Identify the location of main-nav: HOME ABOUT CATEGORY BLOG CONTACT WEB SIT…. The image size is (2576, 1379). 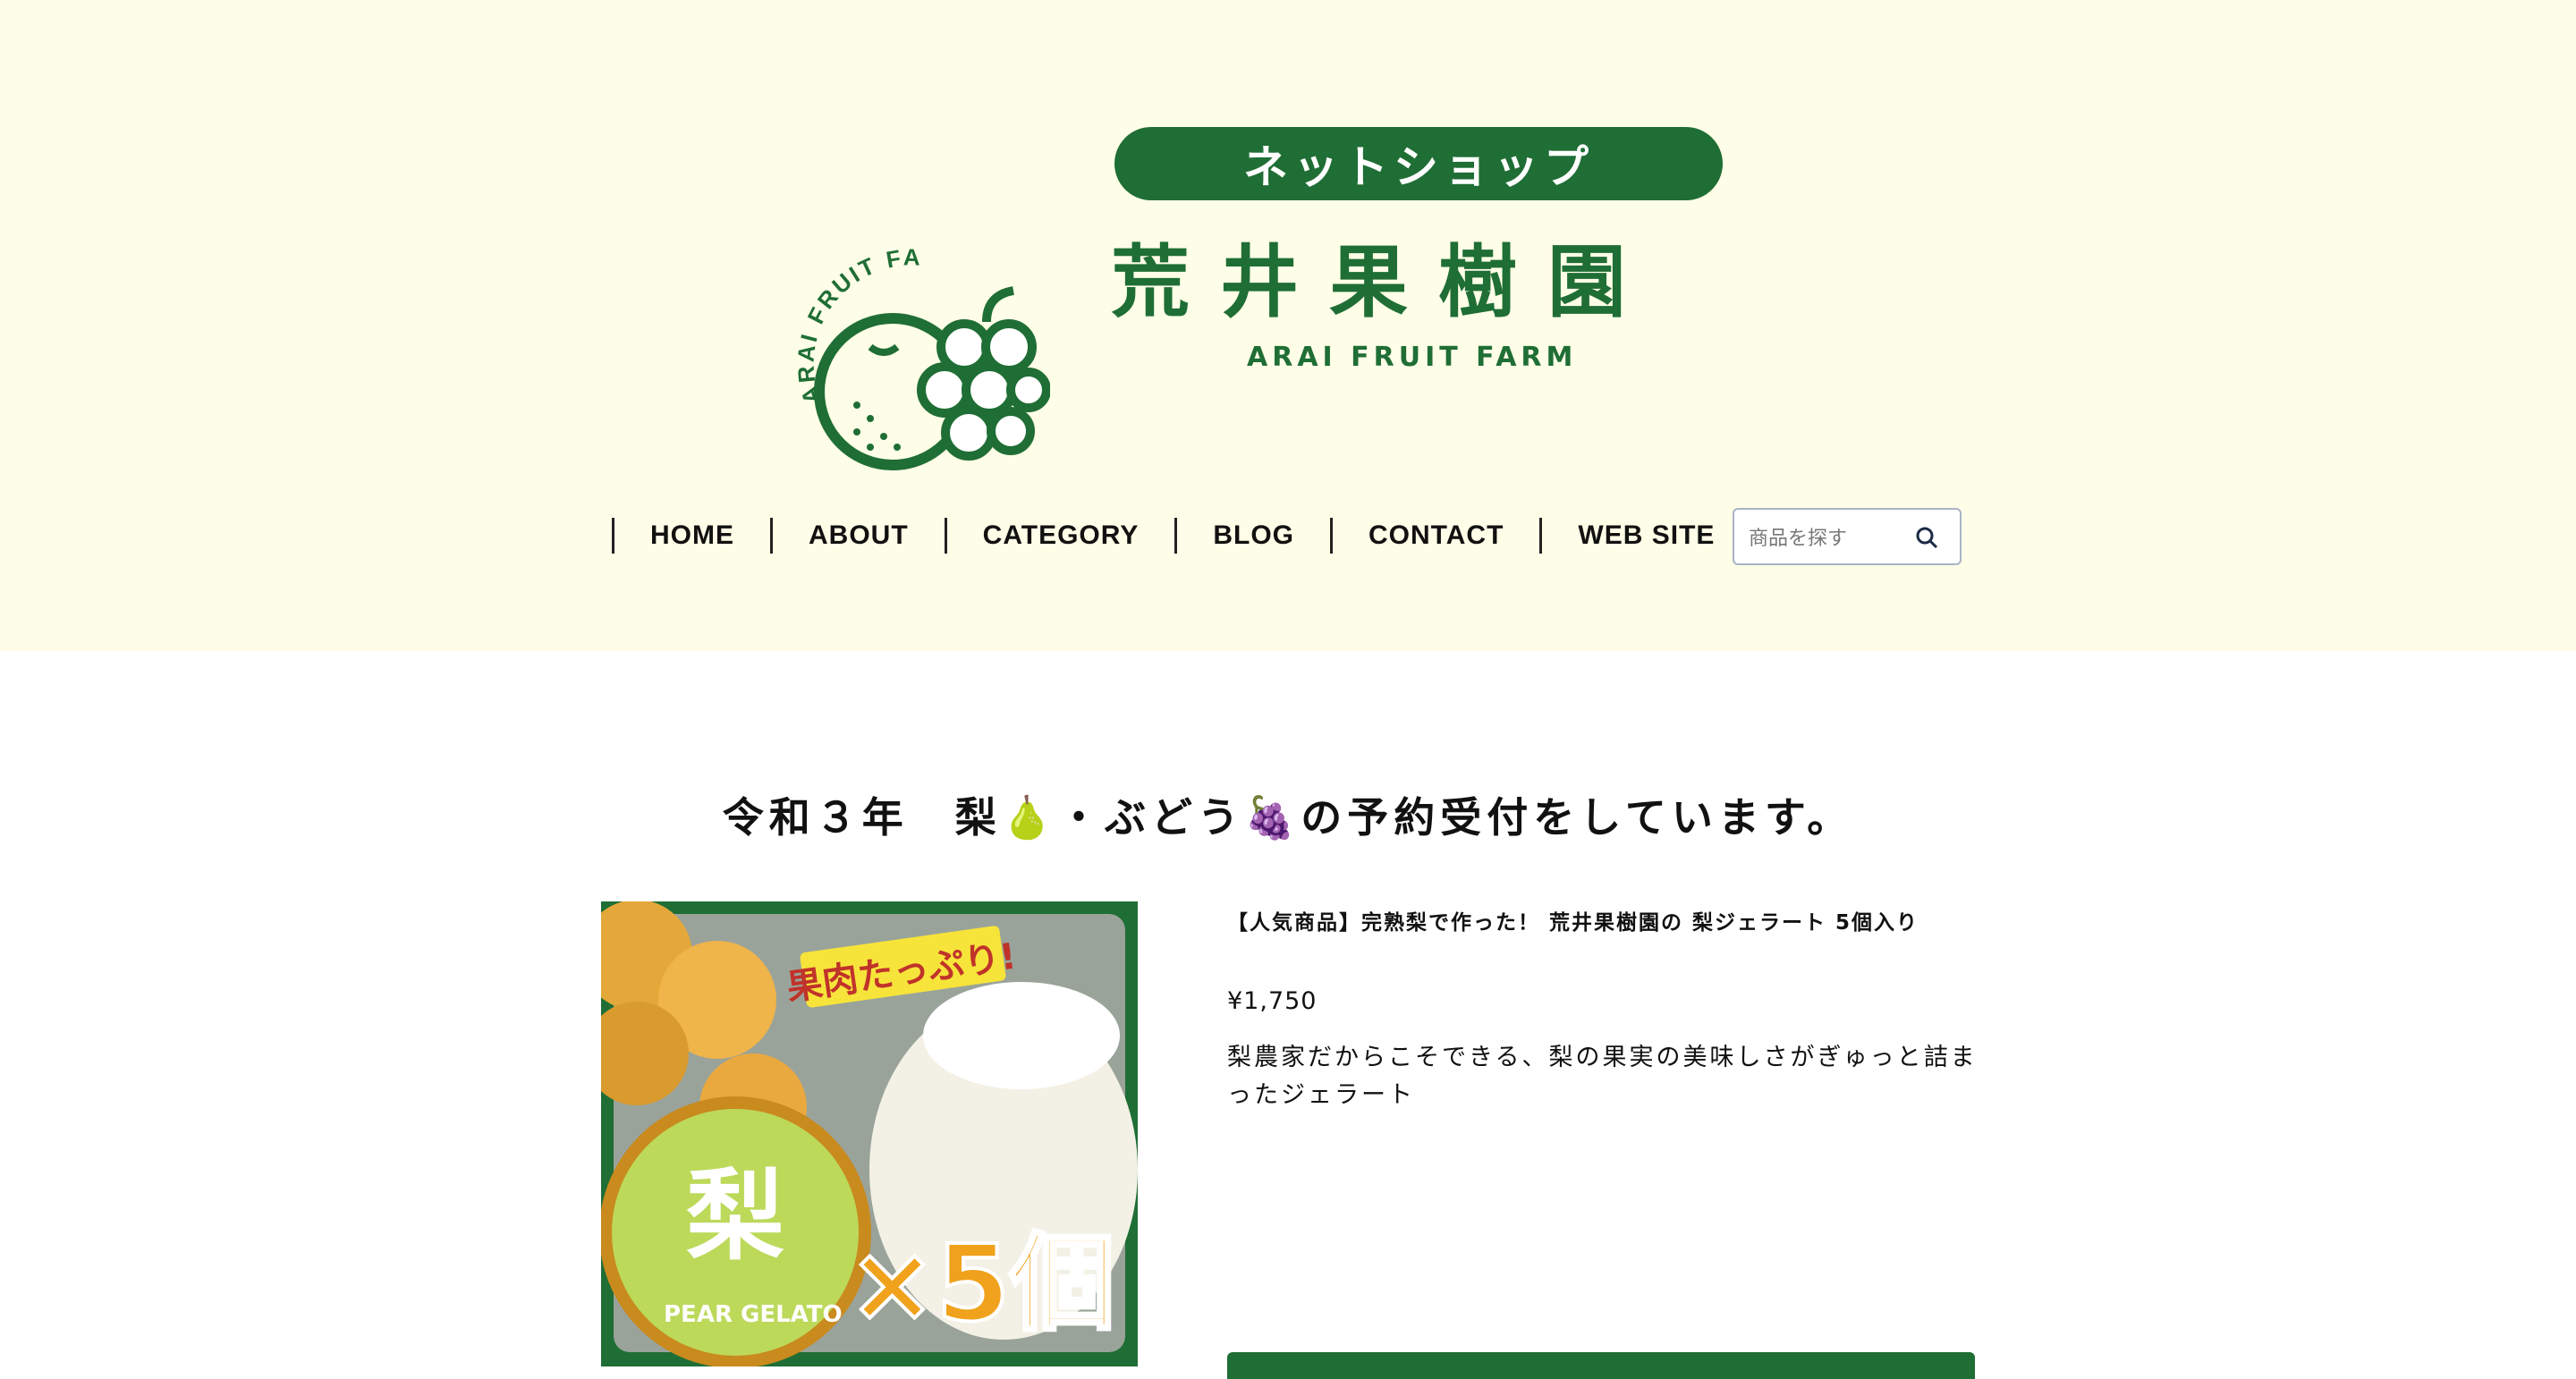
(1183, 535).